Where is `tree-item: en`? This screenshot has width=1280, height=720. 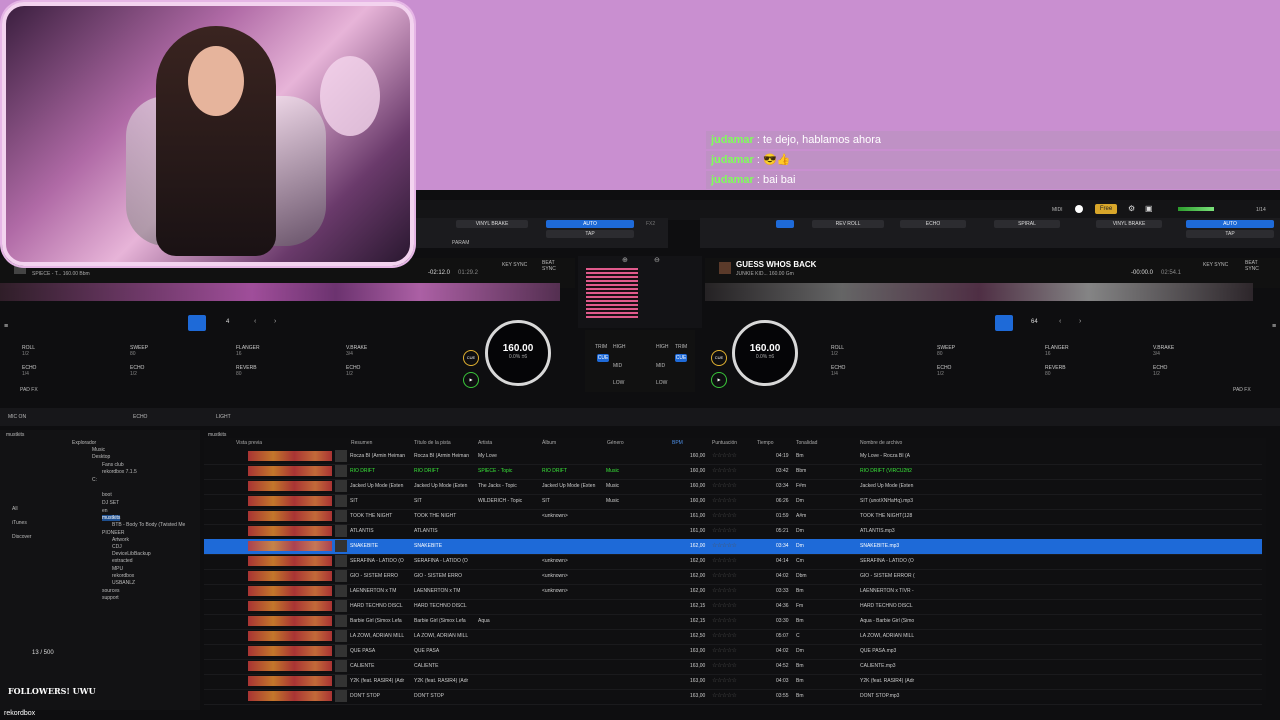
tree-item: en is located at coordinates (105, 511).